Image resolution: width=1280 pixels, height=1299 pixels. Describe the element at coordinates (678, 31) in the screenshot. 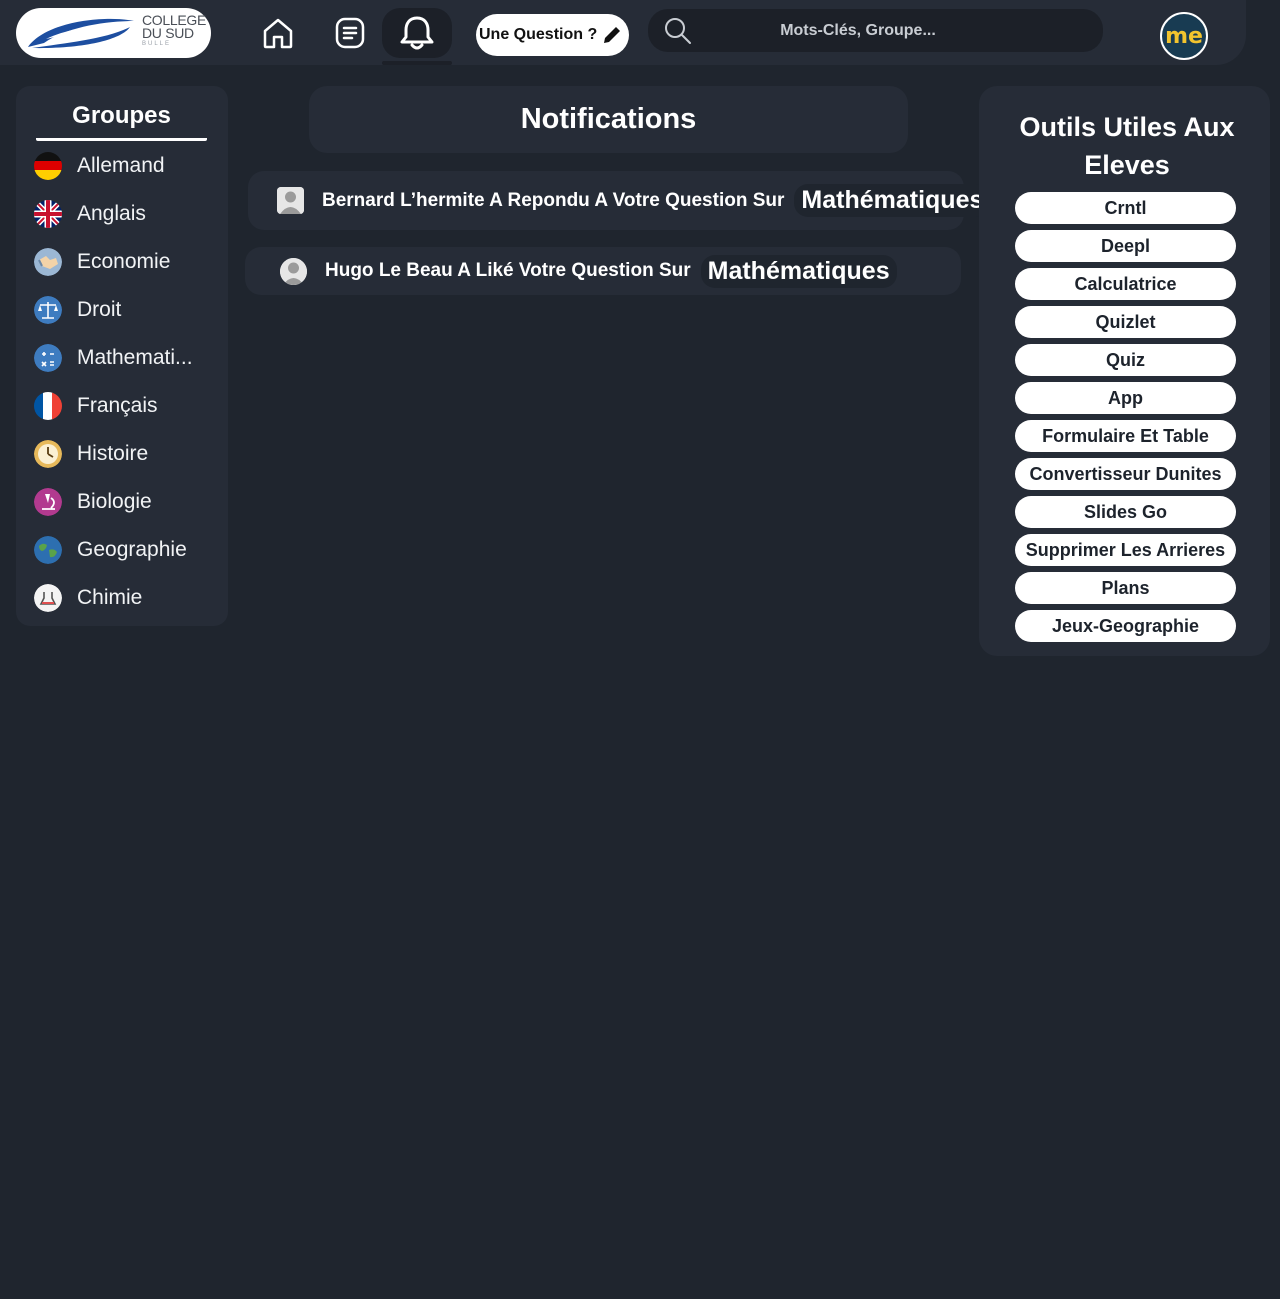

I see `search-icon` at that location.